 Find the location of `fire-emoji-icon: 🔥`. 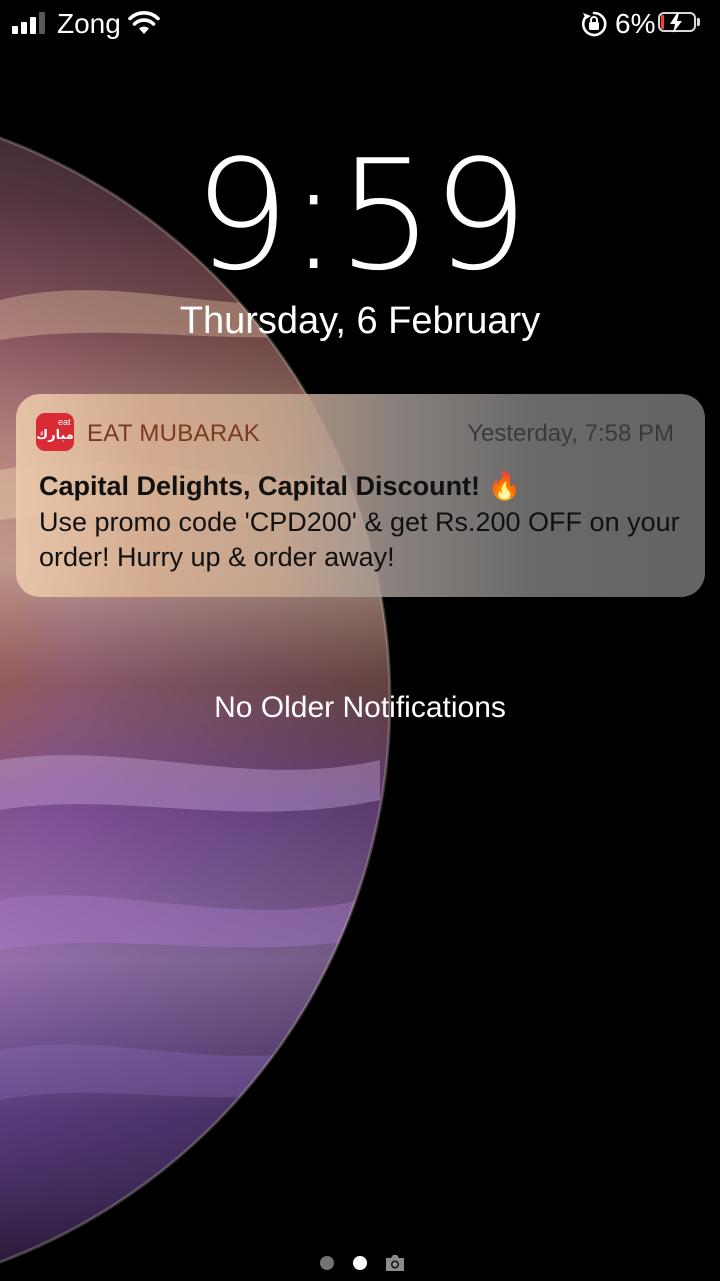

fire-emoji-icon: 🔥 is located at coordinates (504, 486).